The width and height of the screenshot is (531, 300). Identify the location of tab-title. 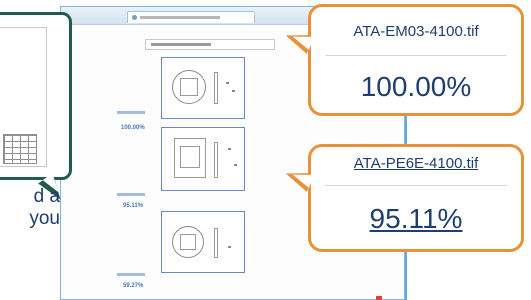
(180, 17).